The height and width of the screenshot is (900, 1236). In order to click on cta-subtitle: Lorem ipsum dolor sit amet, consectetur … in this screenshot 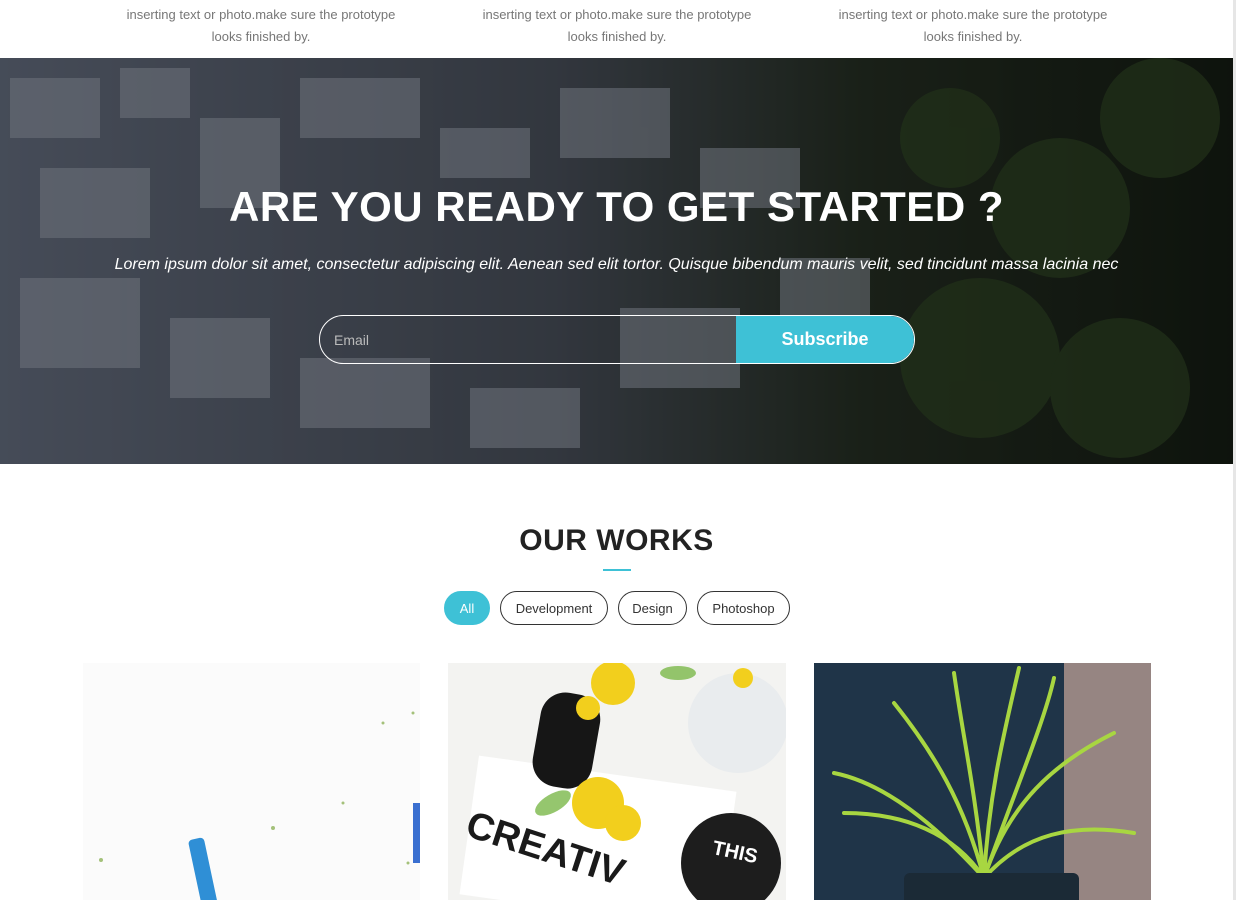, I will do `click(616, 264)`.